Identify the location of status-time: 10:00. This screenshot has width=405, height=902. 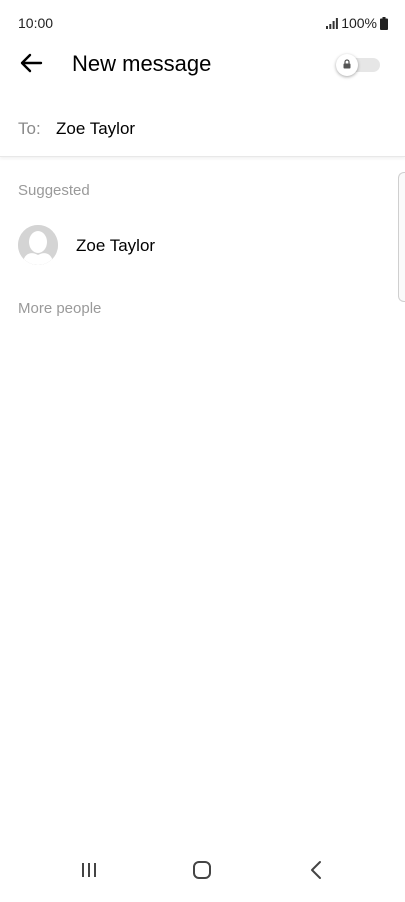
(36, 23).